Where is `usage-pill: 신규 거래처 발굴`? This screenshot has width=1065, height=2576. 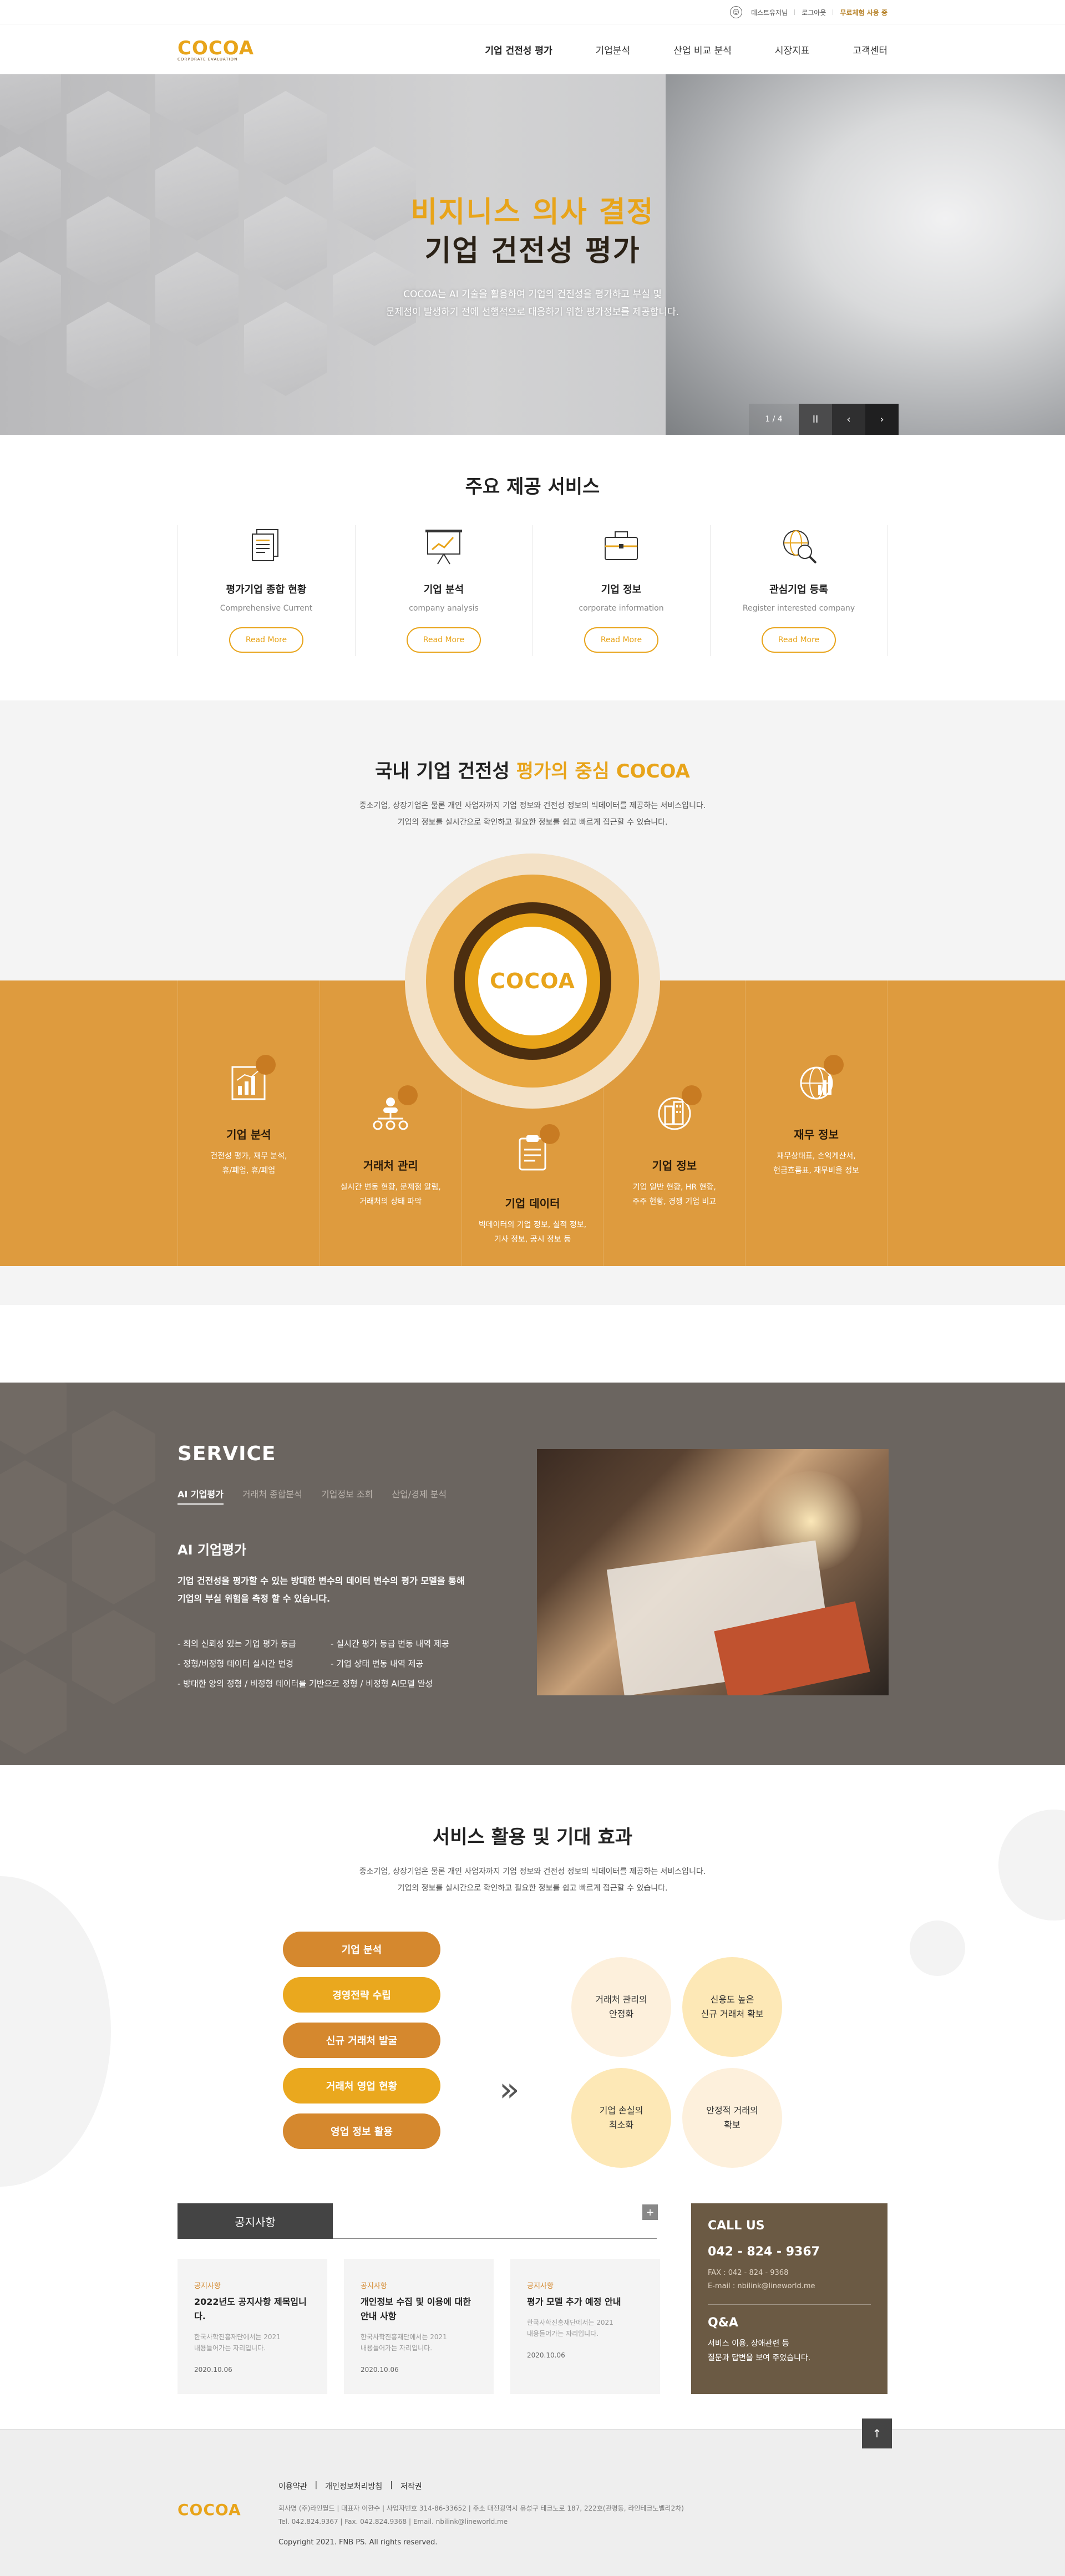 usage-pill: 신규 거래처 발굴 is located at coordinates (361, 2040).